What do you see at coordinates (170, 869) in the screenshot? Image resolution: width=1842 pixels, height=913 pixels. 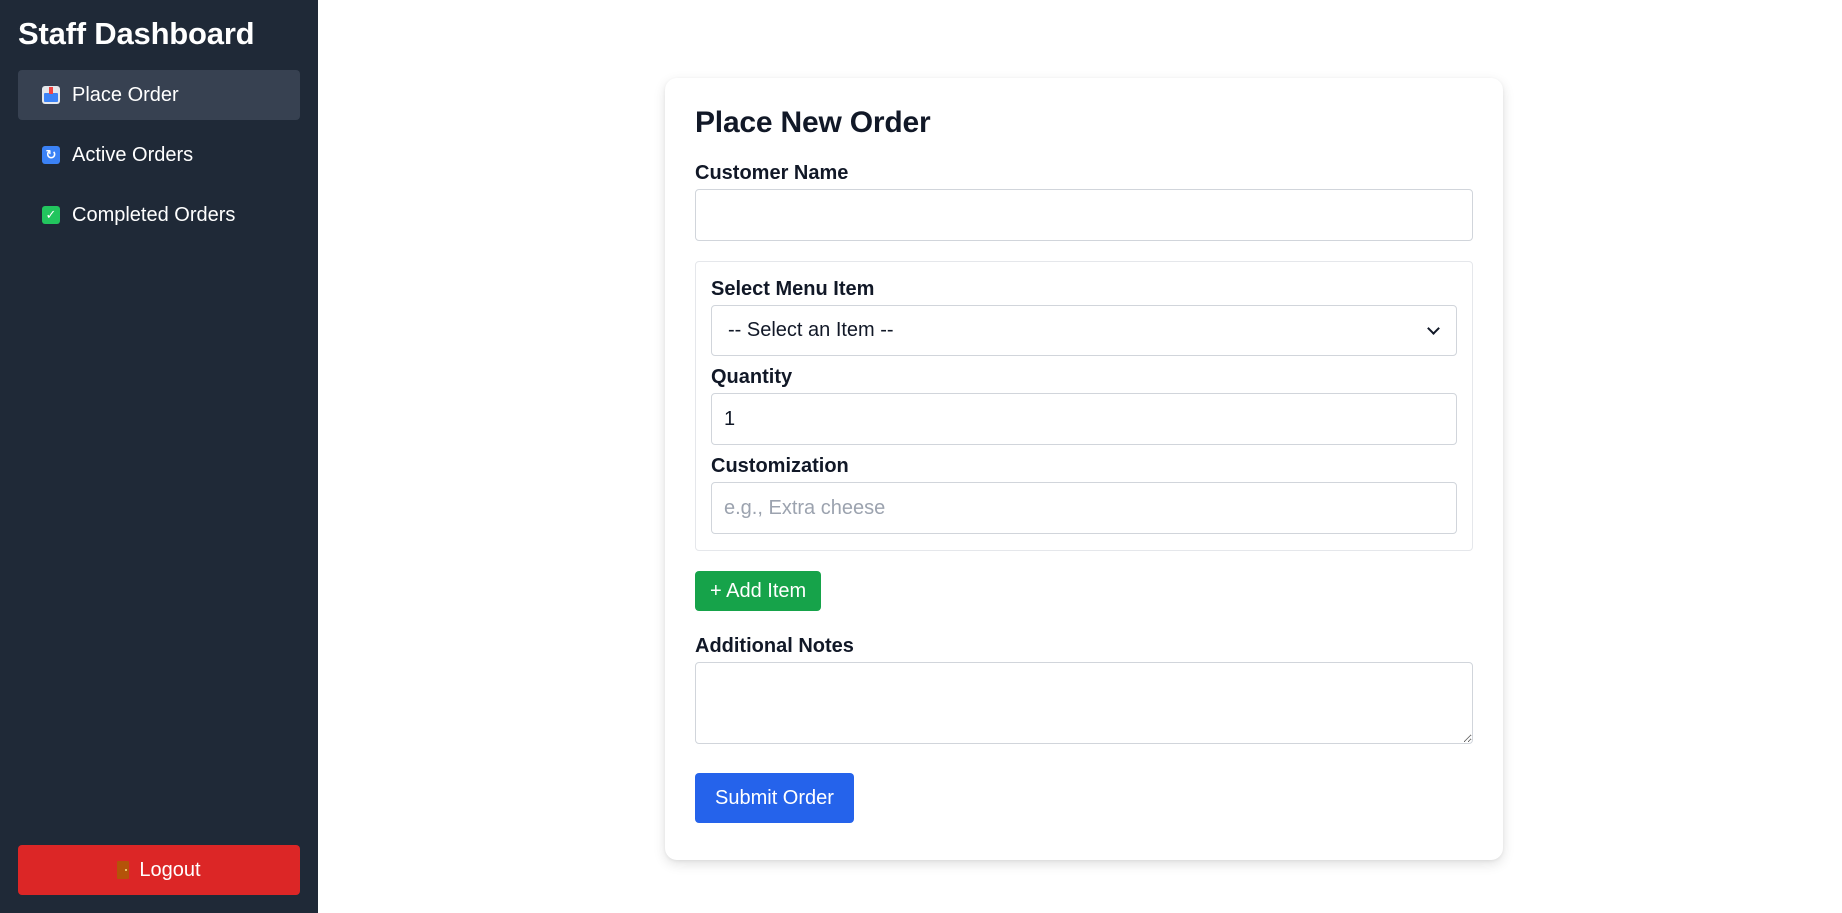 I see `logout-label: Logout` at bounding box center [170, 869].